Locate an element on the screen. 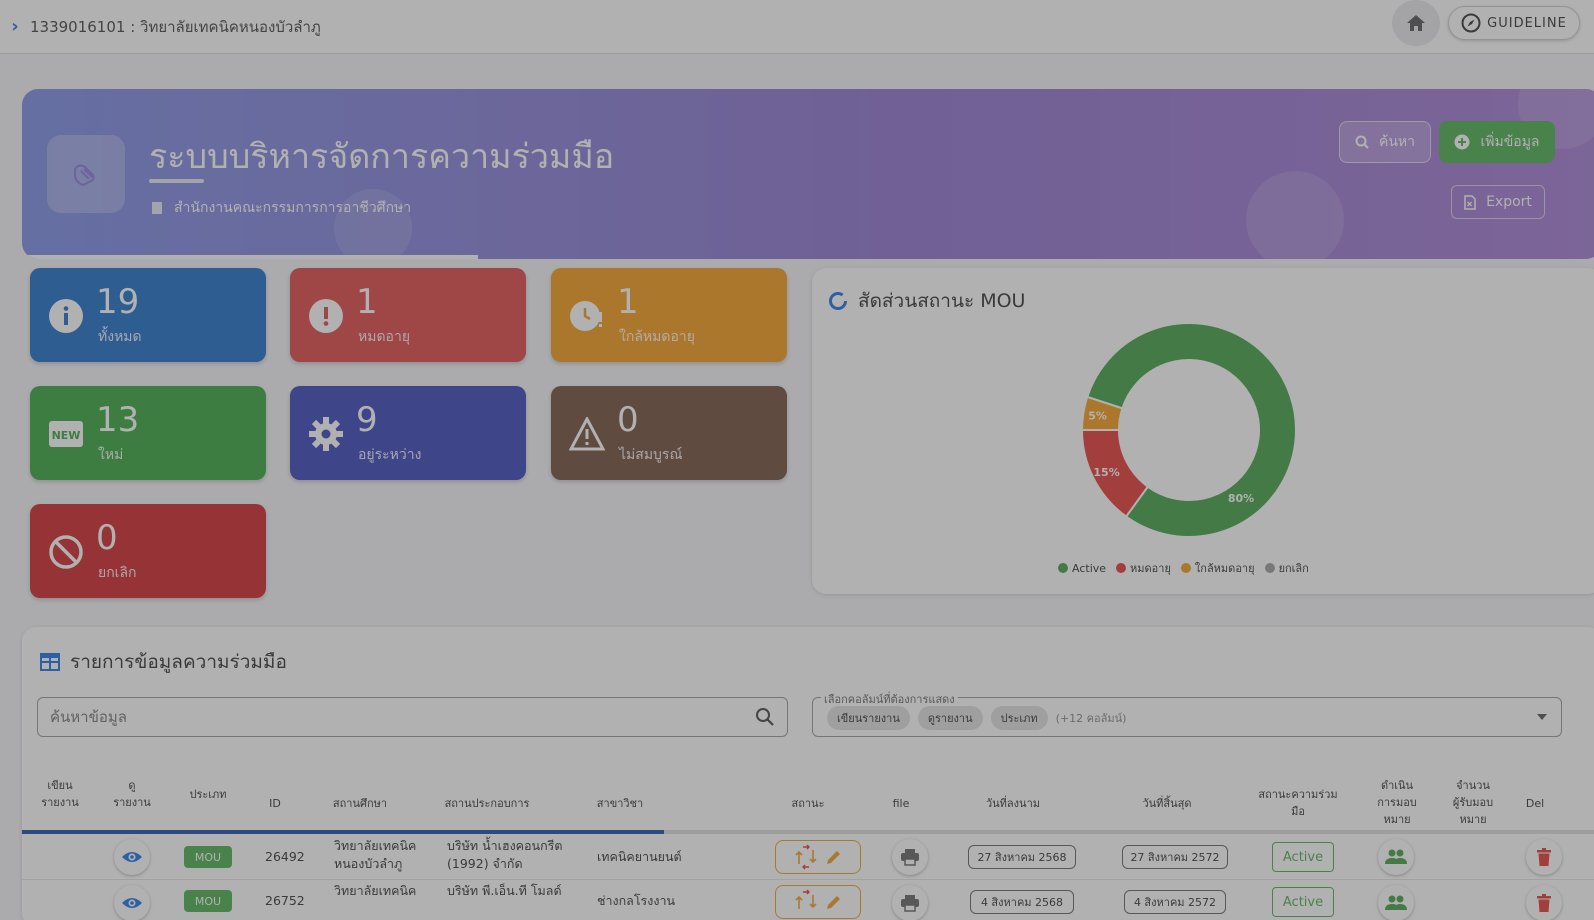 Image resolution: width=1594 pixels, height=920 pixels. dropdown-caret-icon is located at coordinates (1542, 717).